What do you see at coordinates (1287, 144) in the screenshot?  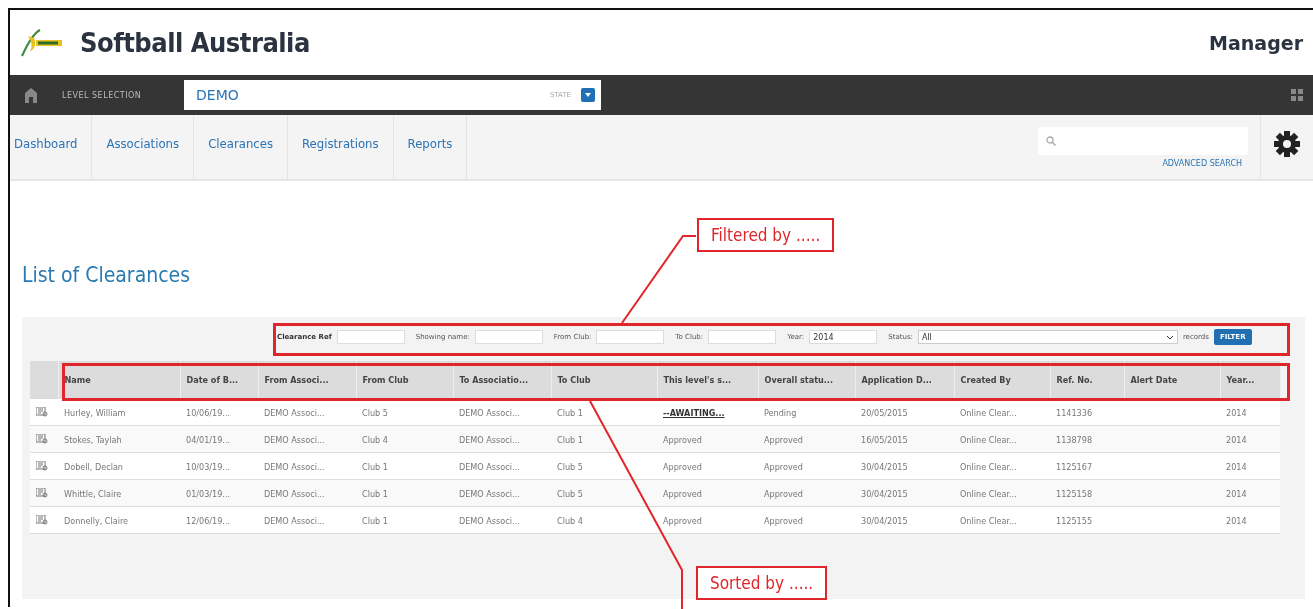 I see `settings-icon` at bounding box center [1287, 144].